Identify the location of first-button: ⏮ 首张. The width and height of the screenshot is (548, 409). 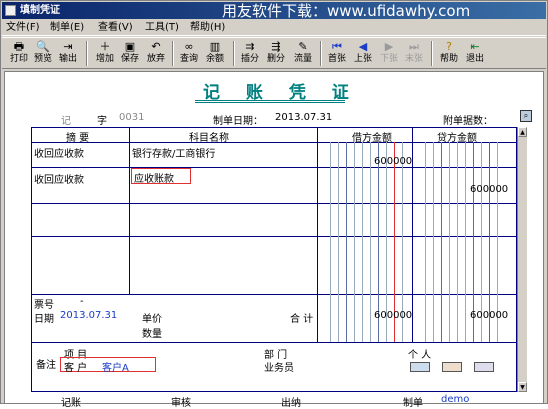
(337, 53).